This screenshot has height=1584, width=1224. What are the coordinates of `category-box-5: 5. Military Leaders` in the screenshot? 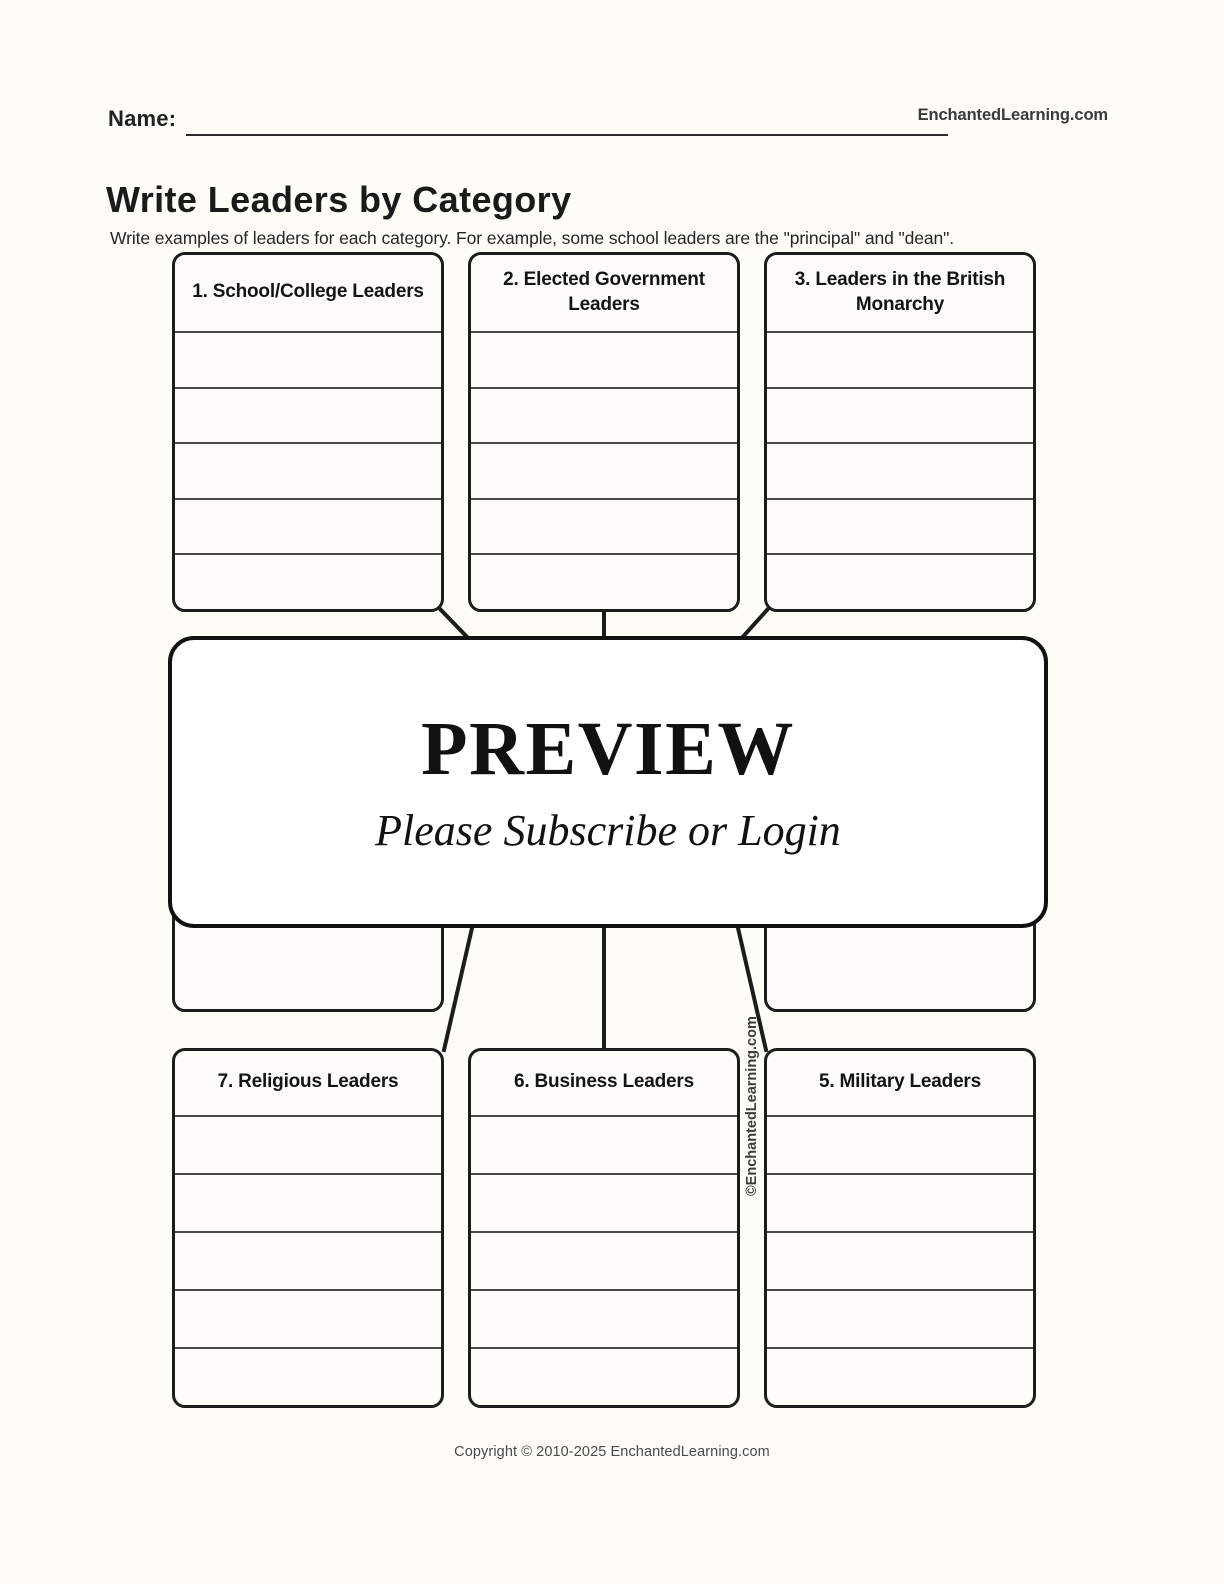 It's located at (900, 1228).